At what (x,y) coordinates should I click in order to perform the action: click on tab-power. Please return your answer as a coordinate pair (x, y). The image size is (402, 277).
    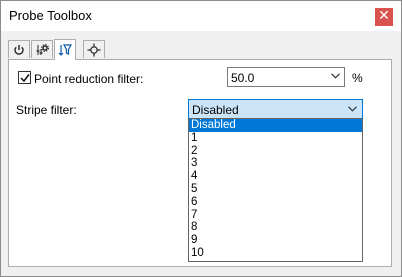
    Looking at the image, I should click on (19, 49).